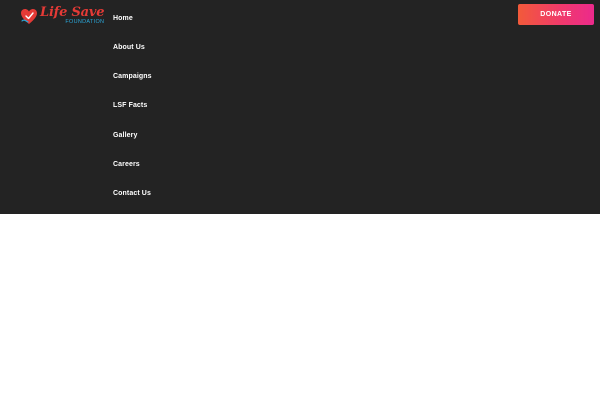 Image resolution: width=600 pixels, height=400 pixels. What do you see at coordinates (129, 48) in the screenshot?
I see `nav-item-about-us: About Us` at bounding box center [129, 48].